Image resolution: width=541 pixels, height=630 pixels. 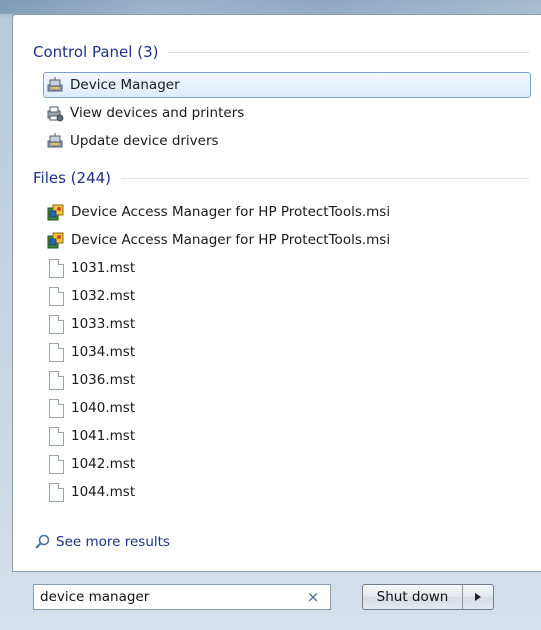 I want to click on result-label: 1041.mst, so click(x=103, y=436).